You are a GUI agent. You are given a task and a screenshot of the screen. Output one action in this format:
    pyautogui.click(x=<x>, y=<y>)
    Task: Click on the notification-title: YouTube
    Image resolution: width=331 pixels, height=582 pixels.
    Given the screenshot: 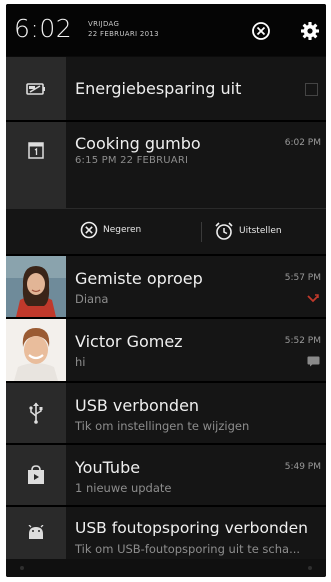 What is the action you would take?
    pyautogui.click(x=108, y=467)
    